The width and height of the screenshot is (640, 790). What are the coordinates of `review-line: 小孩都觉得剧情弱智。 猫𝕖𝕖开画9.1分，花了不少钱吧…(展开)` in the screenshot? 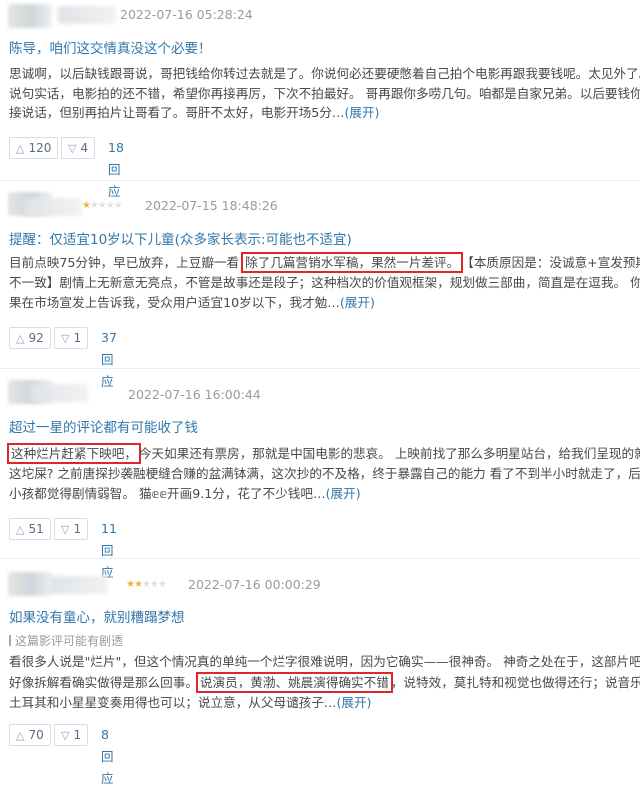 It's located at (185, 493).